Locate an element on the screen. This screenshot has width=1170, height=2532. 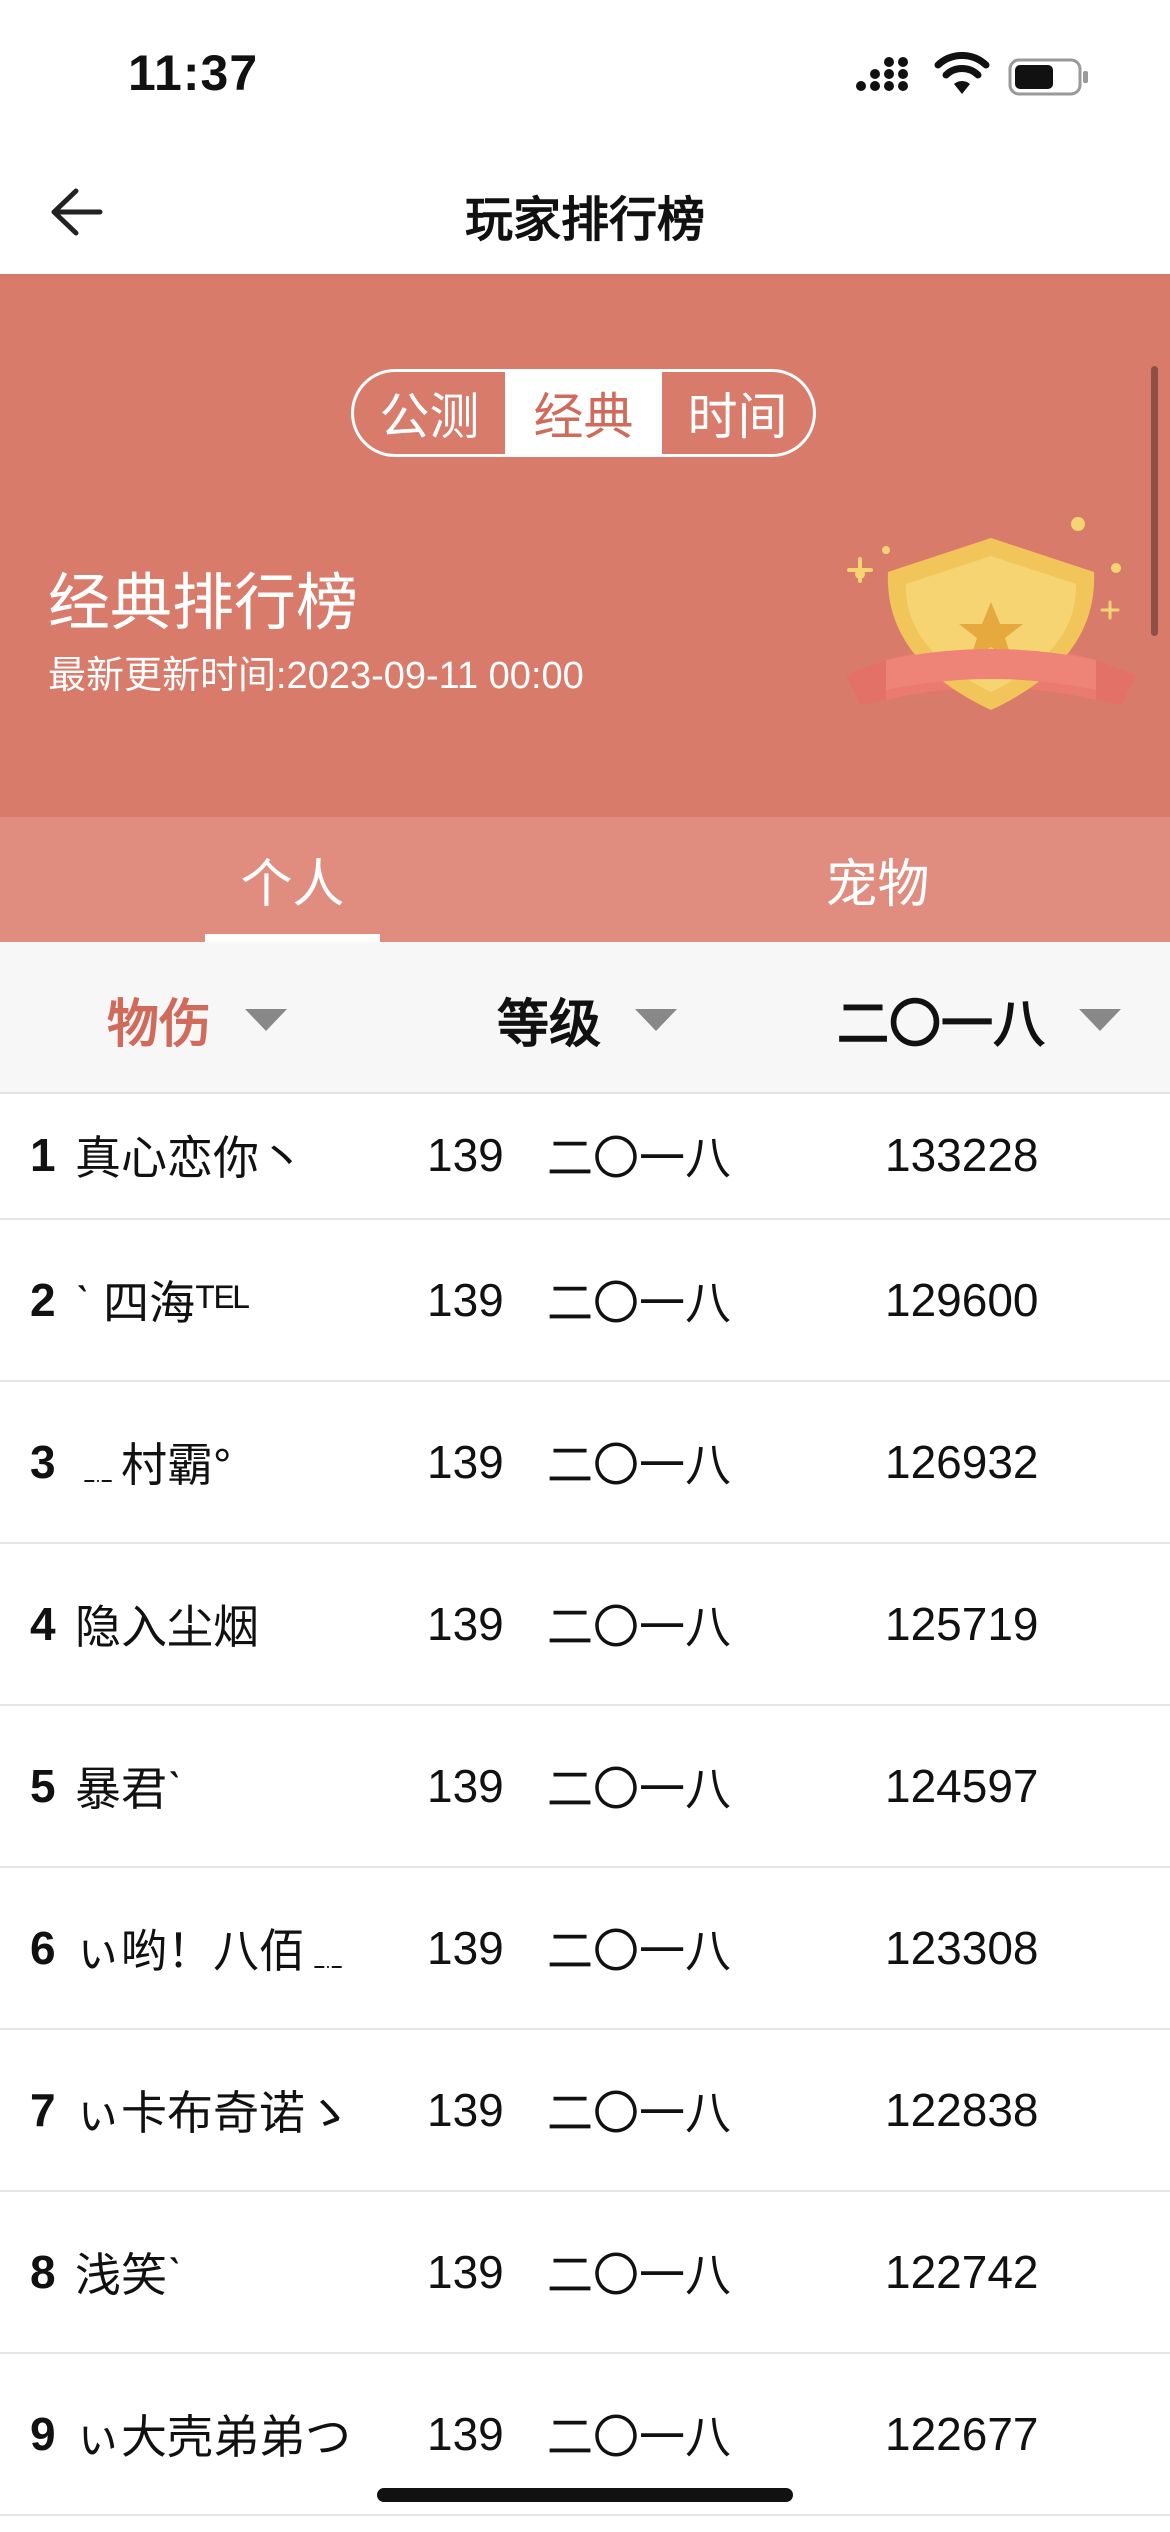
player-name: 暴君ˋ is located at coordinates (129, 1789).